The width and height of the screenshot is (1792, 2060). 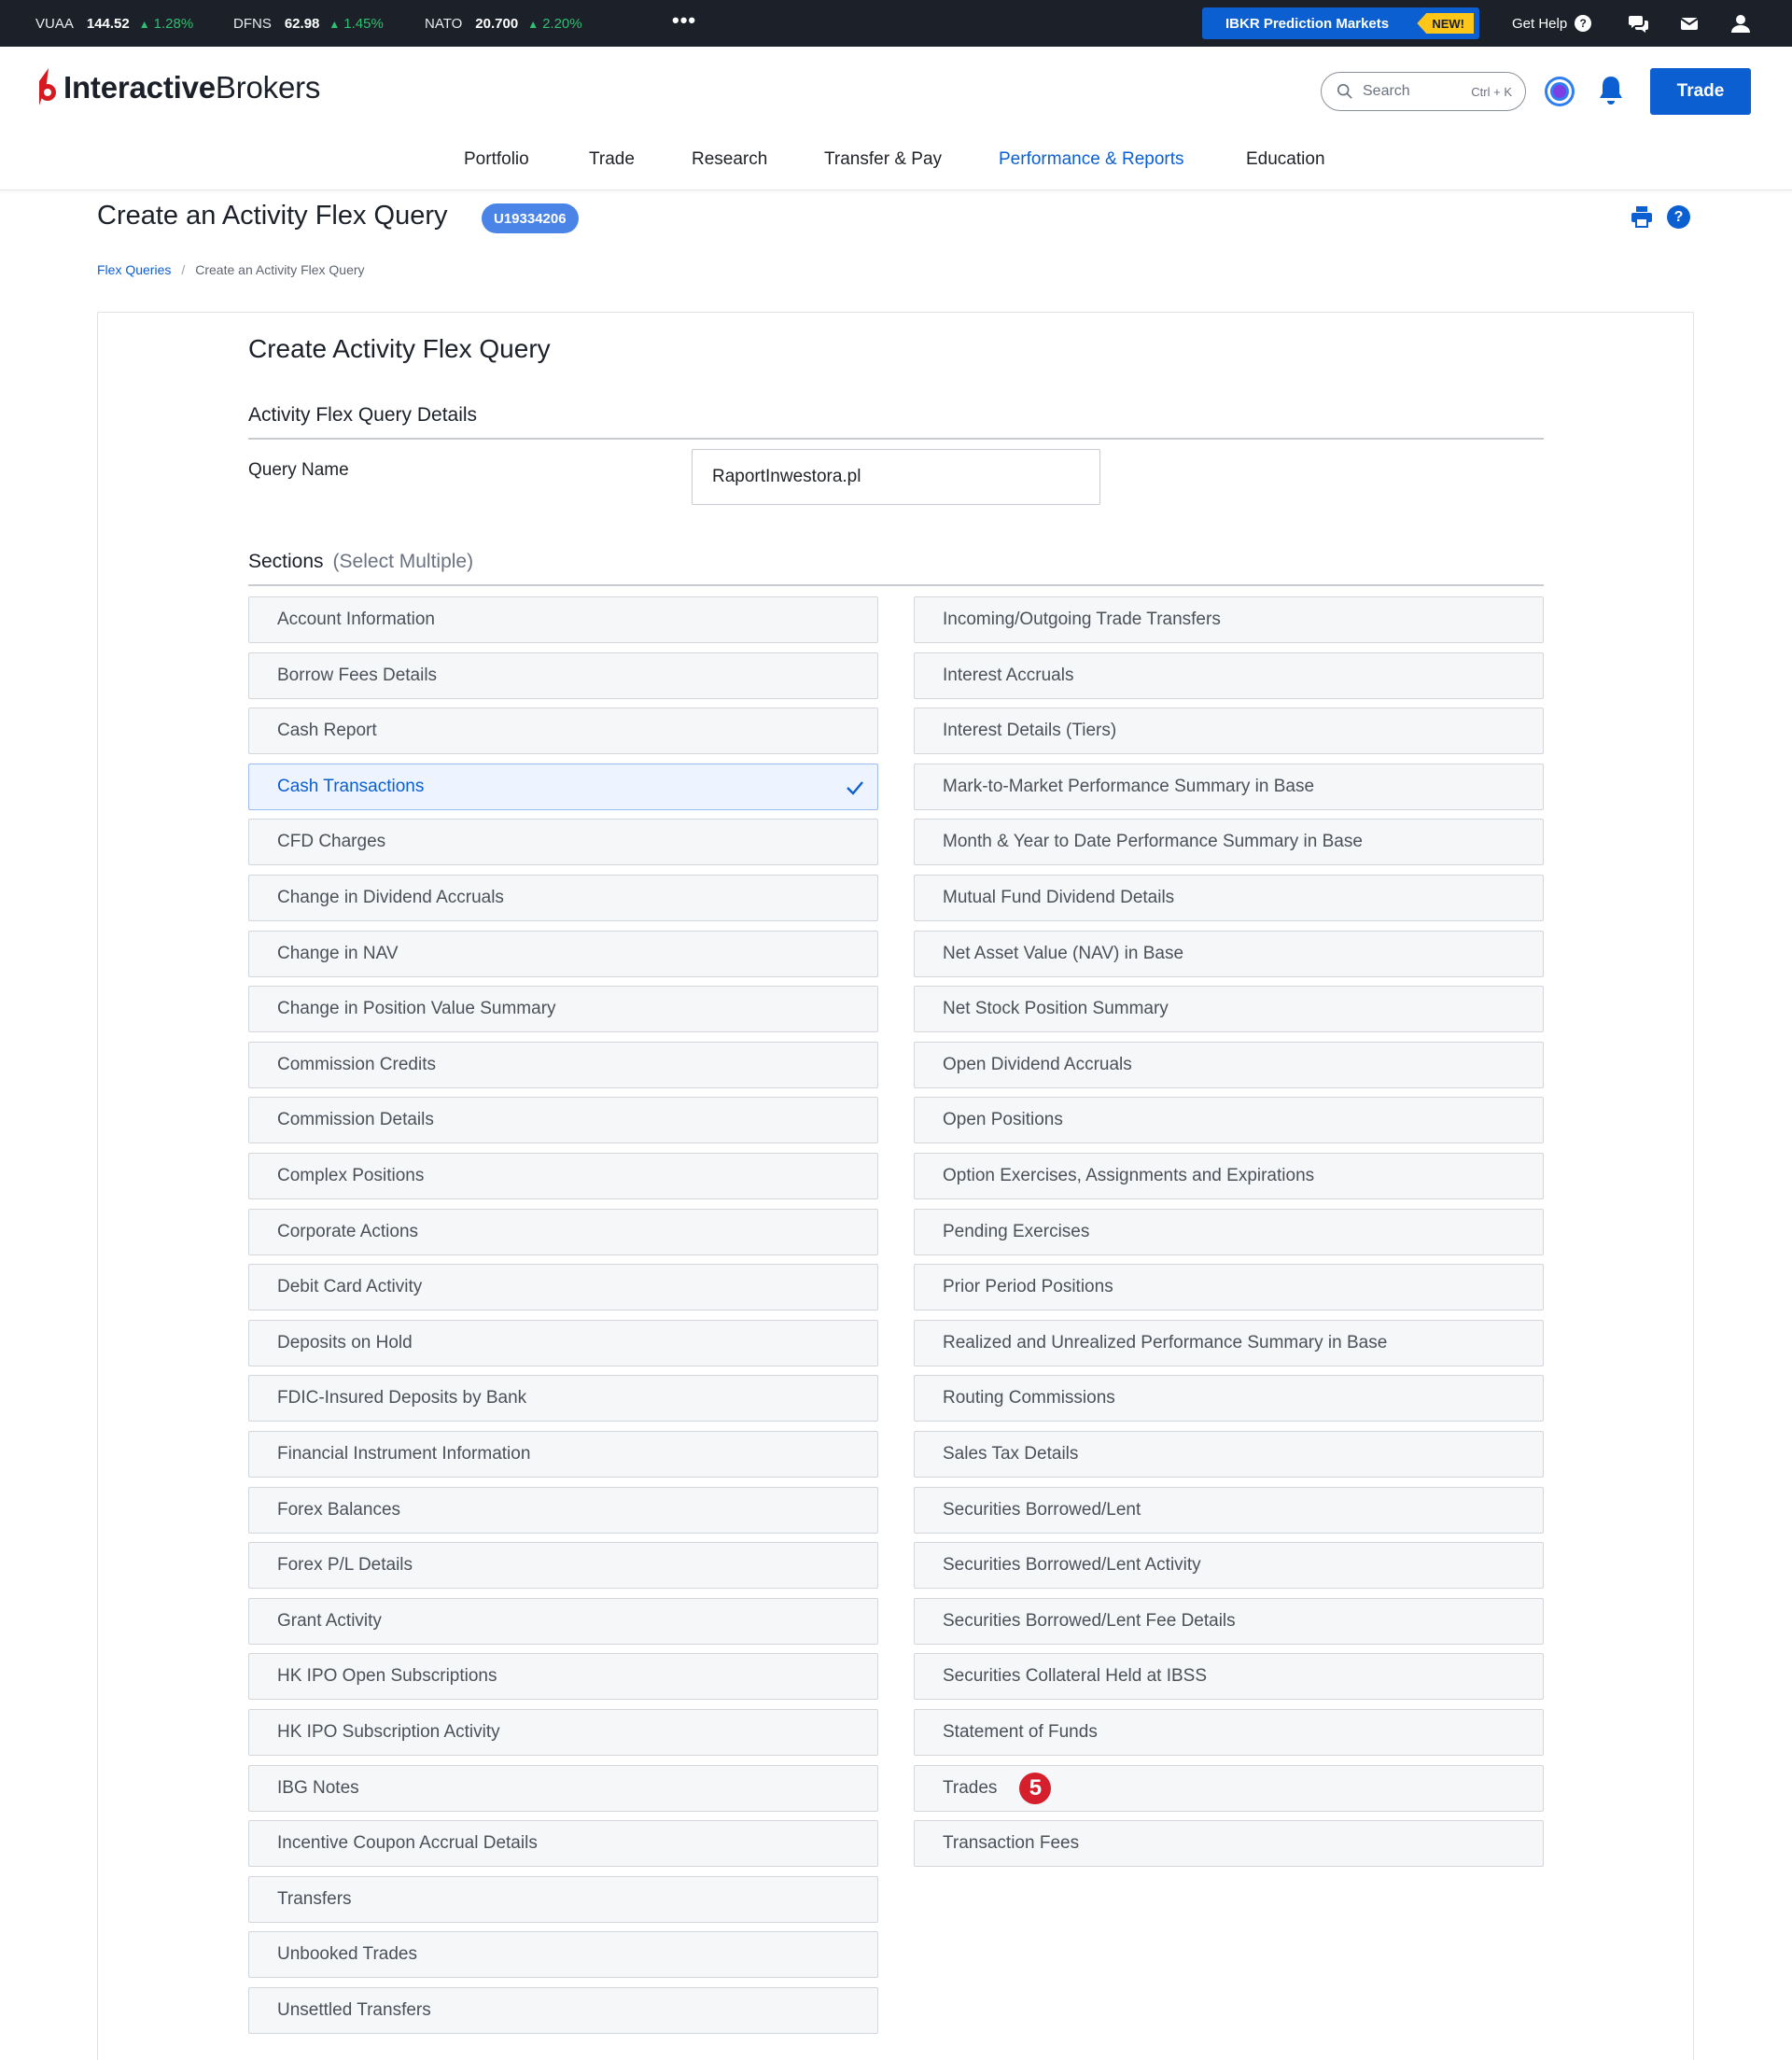 What do you see at coordinates (134, 269) in the screenshot?
I see `breadcrumb-flex-queries: Flex Queries` at bounding box center [134, 269].